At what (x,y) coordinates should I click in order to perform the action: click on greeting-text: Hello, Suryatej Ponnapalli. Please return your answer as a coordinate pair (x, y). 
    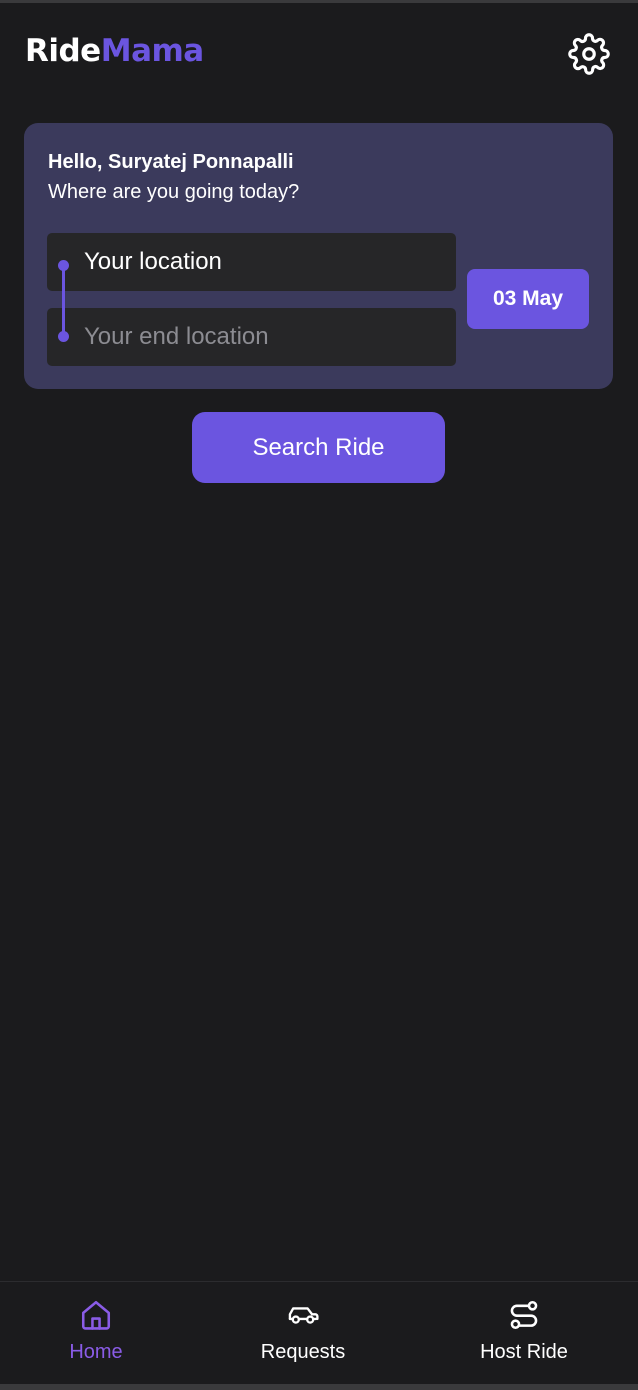
    Looking at the image, I should click on (171, 162).